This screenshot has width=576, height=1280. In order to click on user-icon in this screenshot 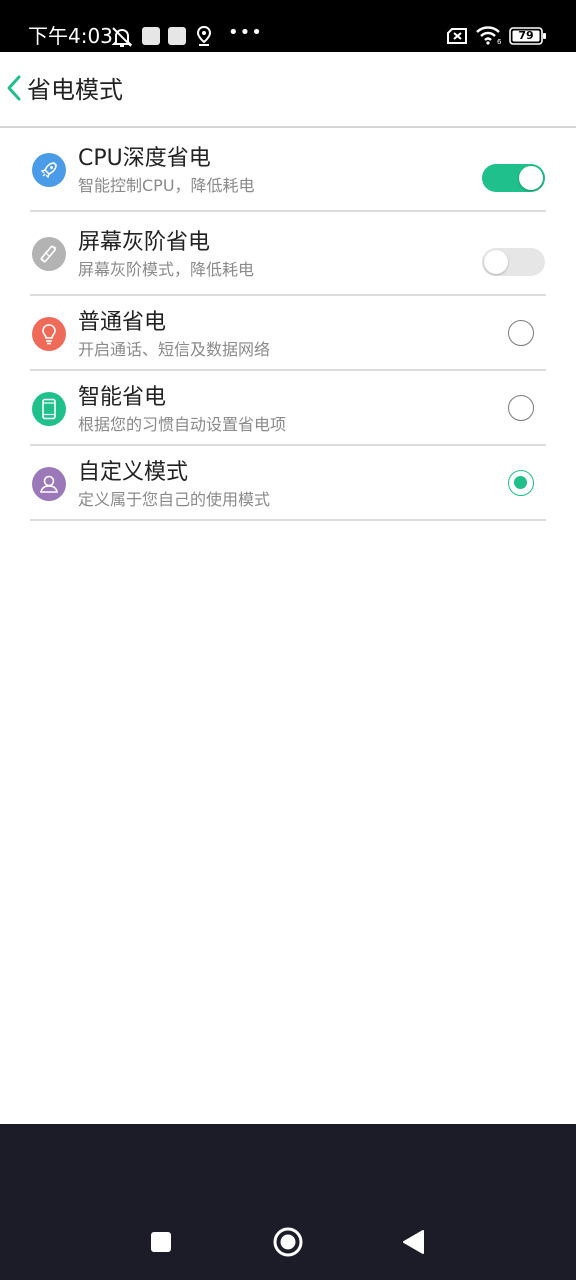, I will do `click(49, 484)`.